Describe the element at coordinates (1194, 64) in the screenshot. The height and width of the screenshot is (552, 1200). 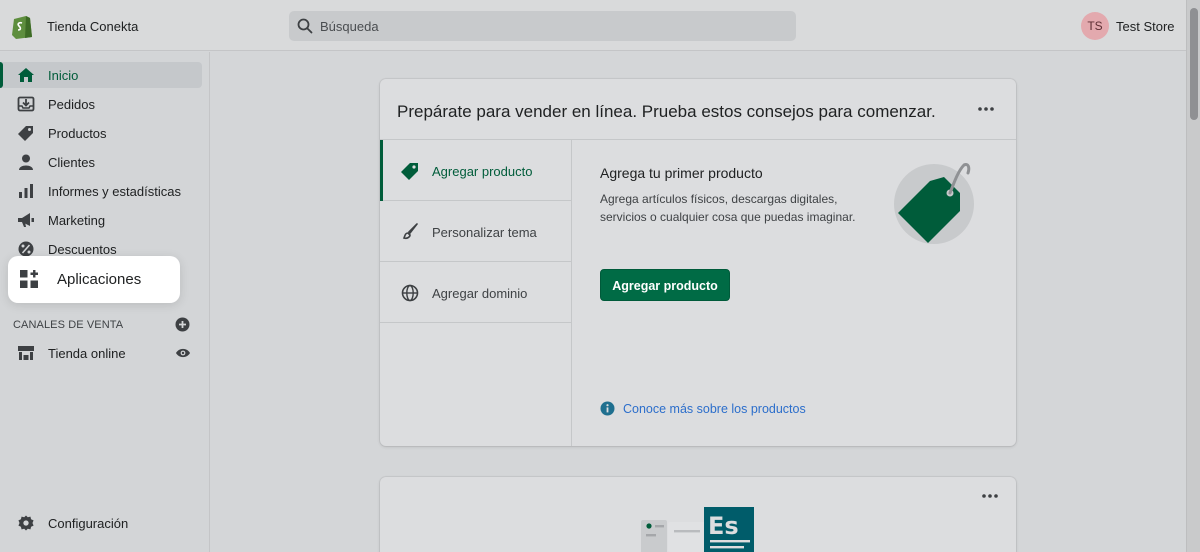
I see `scrollbar-thumb` at that location.